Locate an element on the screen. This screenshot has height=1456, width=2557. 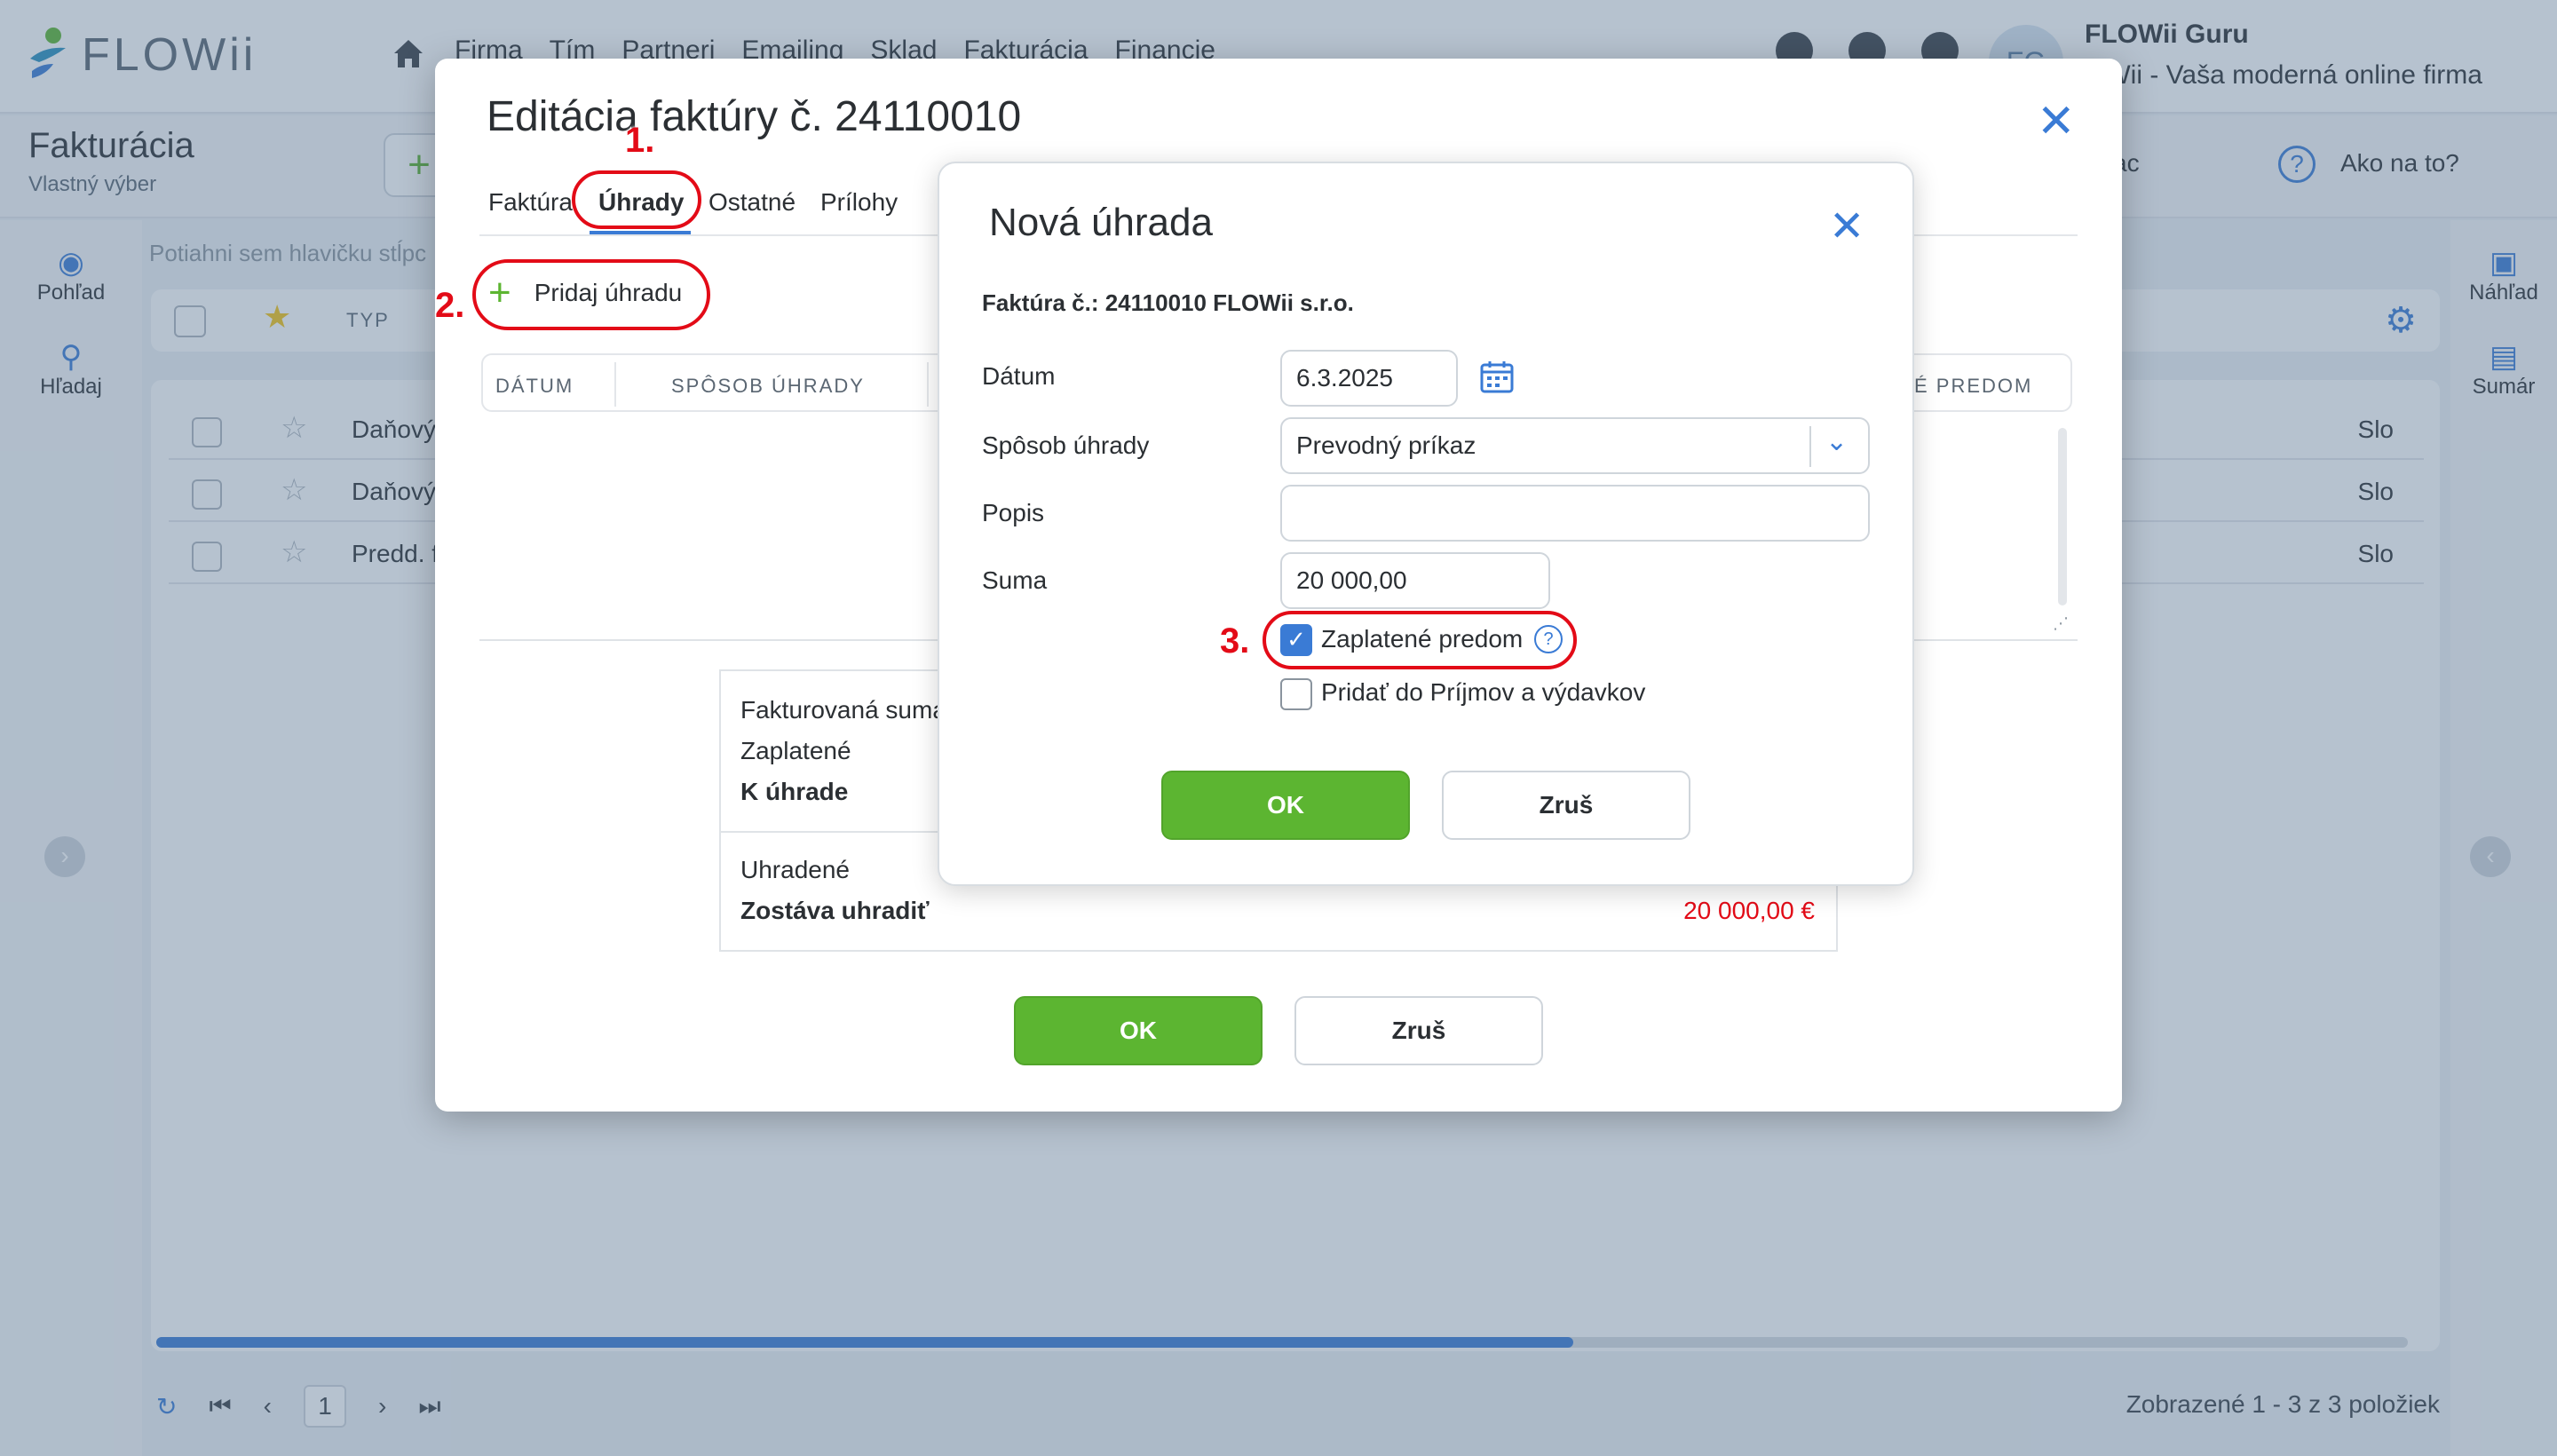
annotation-ring-prepaid is located at coordinates (1420, 640).